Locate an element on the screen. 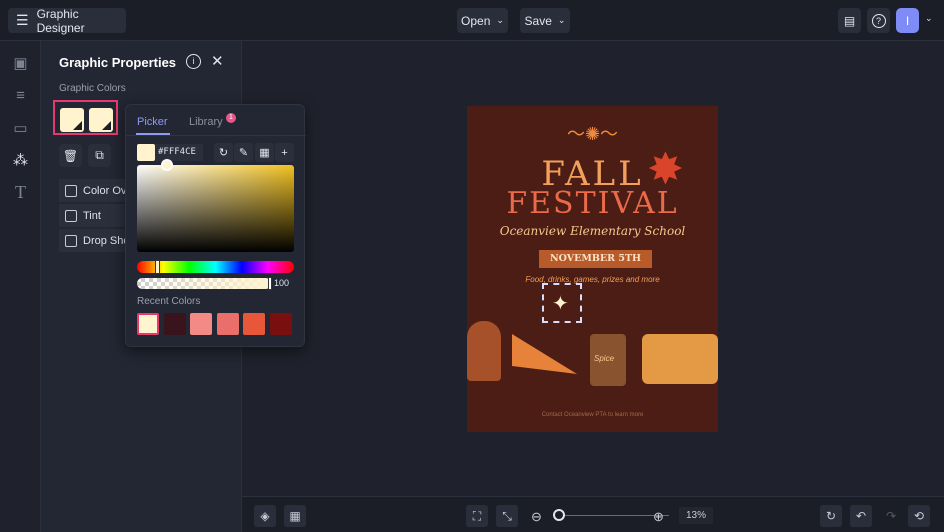 The image size is (944, 532). tab-library: Library is located at coordinates (206, 122).